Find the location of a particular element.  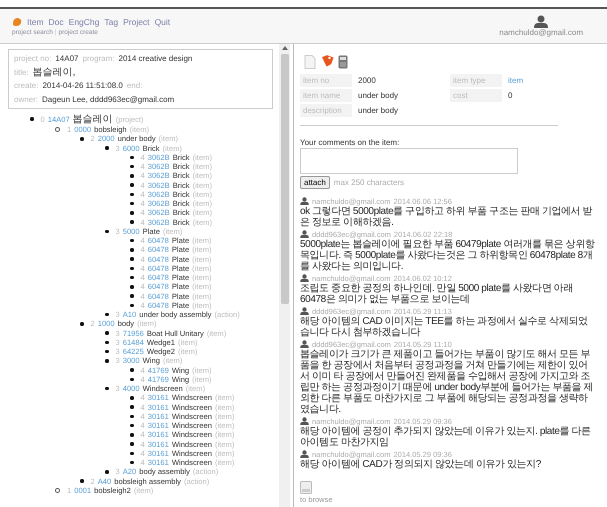

field-value: 2014-04-26 11:51:08.0 is located at coordinates (82, 86).